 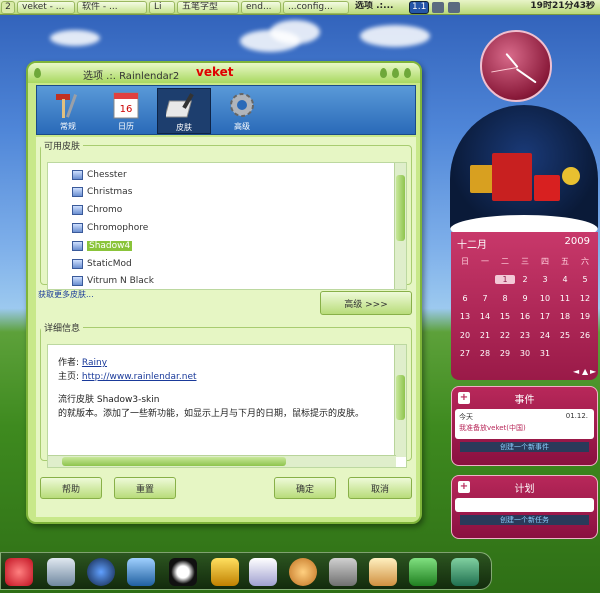 What do you see at coordinates (485, 353) in the screenshot?
I see `calendar-day: 28` at bounding box center [485, 353].